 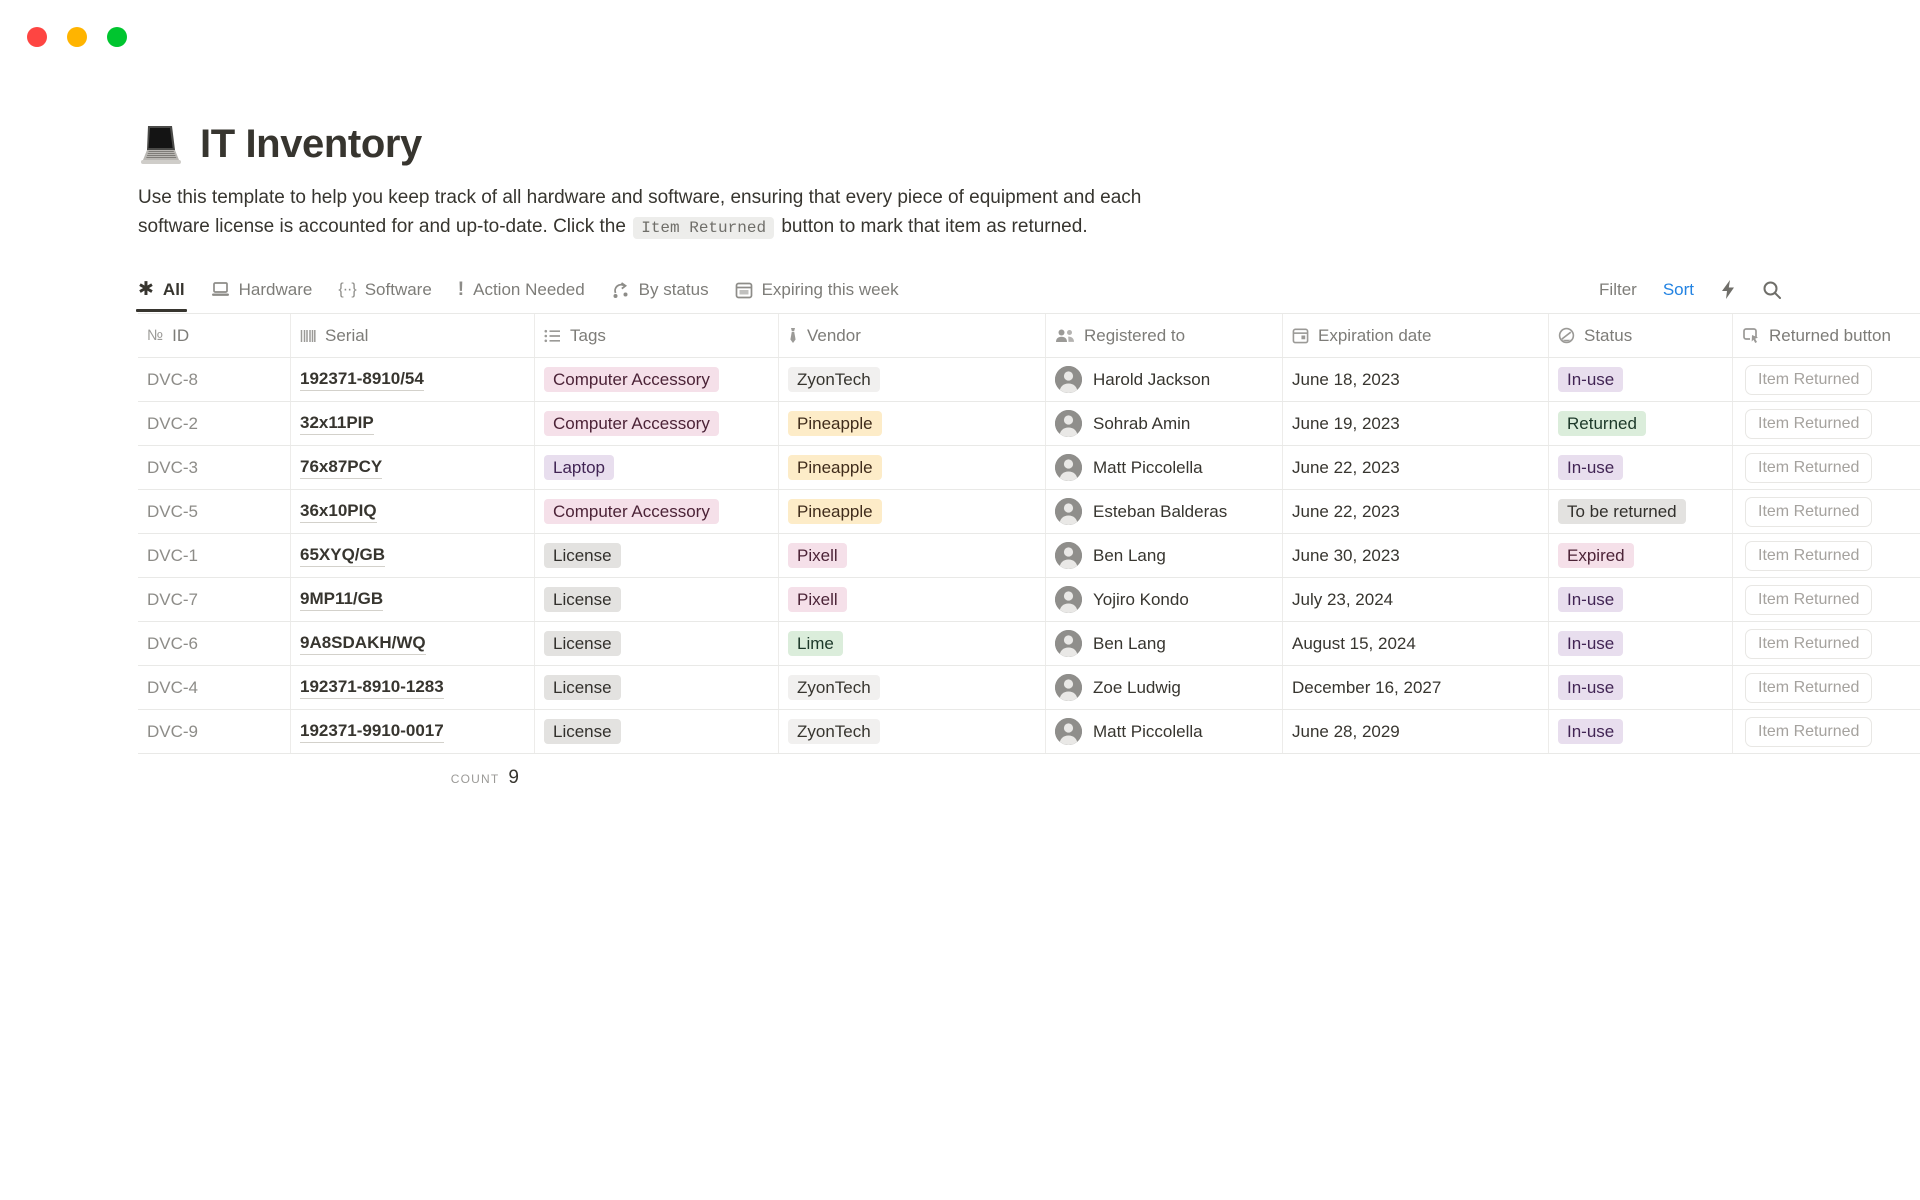 What do you see at coordinates (413, 687) in the screenshot?
I see `cell-serial: 192371-8910-1283` at bounding box center [413, 687].